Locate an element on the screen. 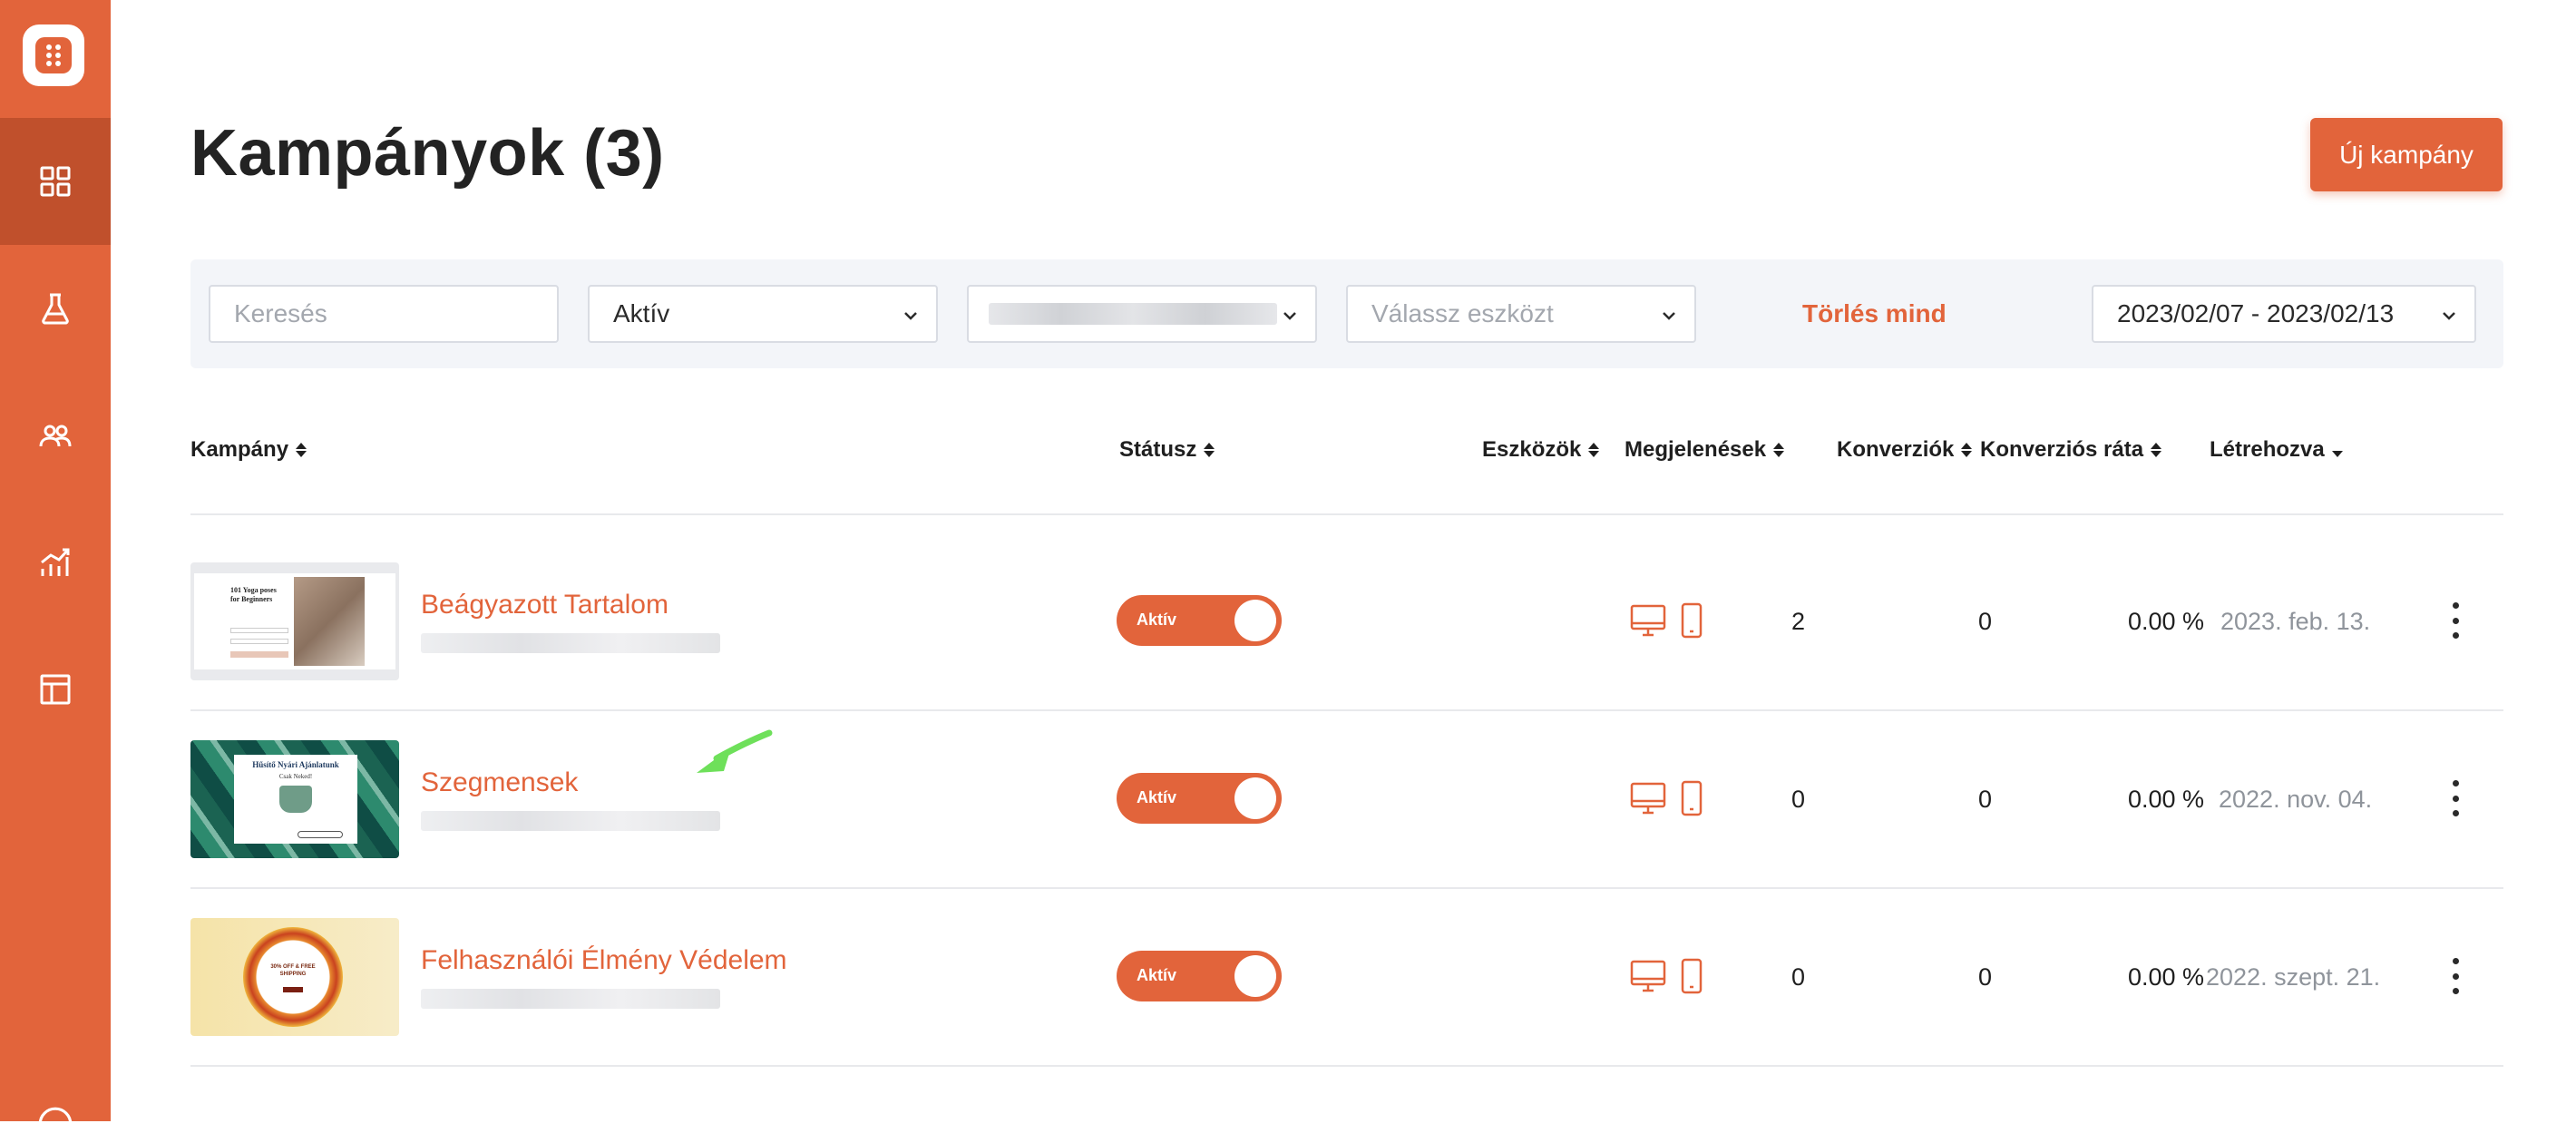  campaign-thumbnail: 101 Yoga poses for Beginners is located at coordinates (294, 621).